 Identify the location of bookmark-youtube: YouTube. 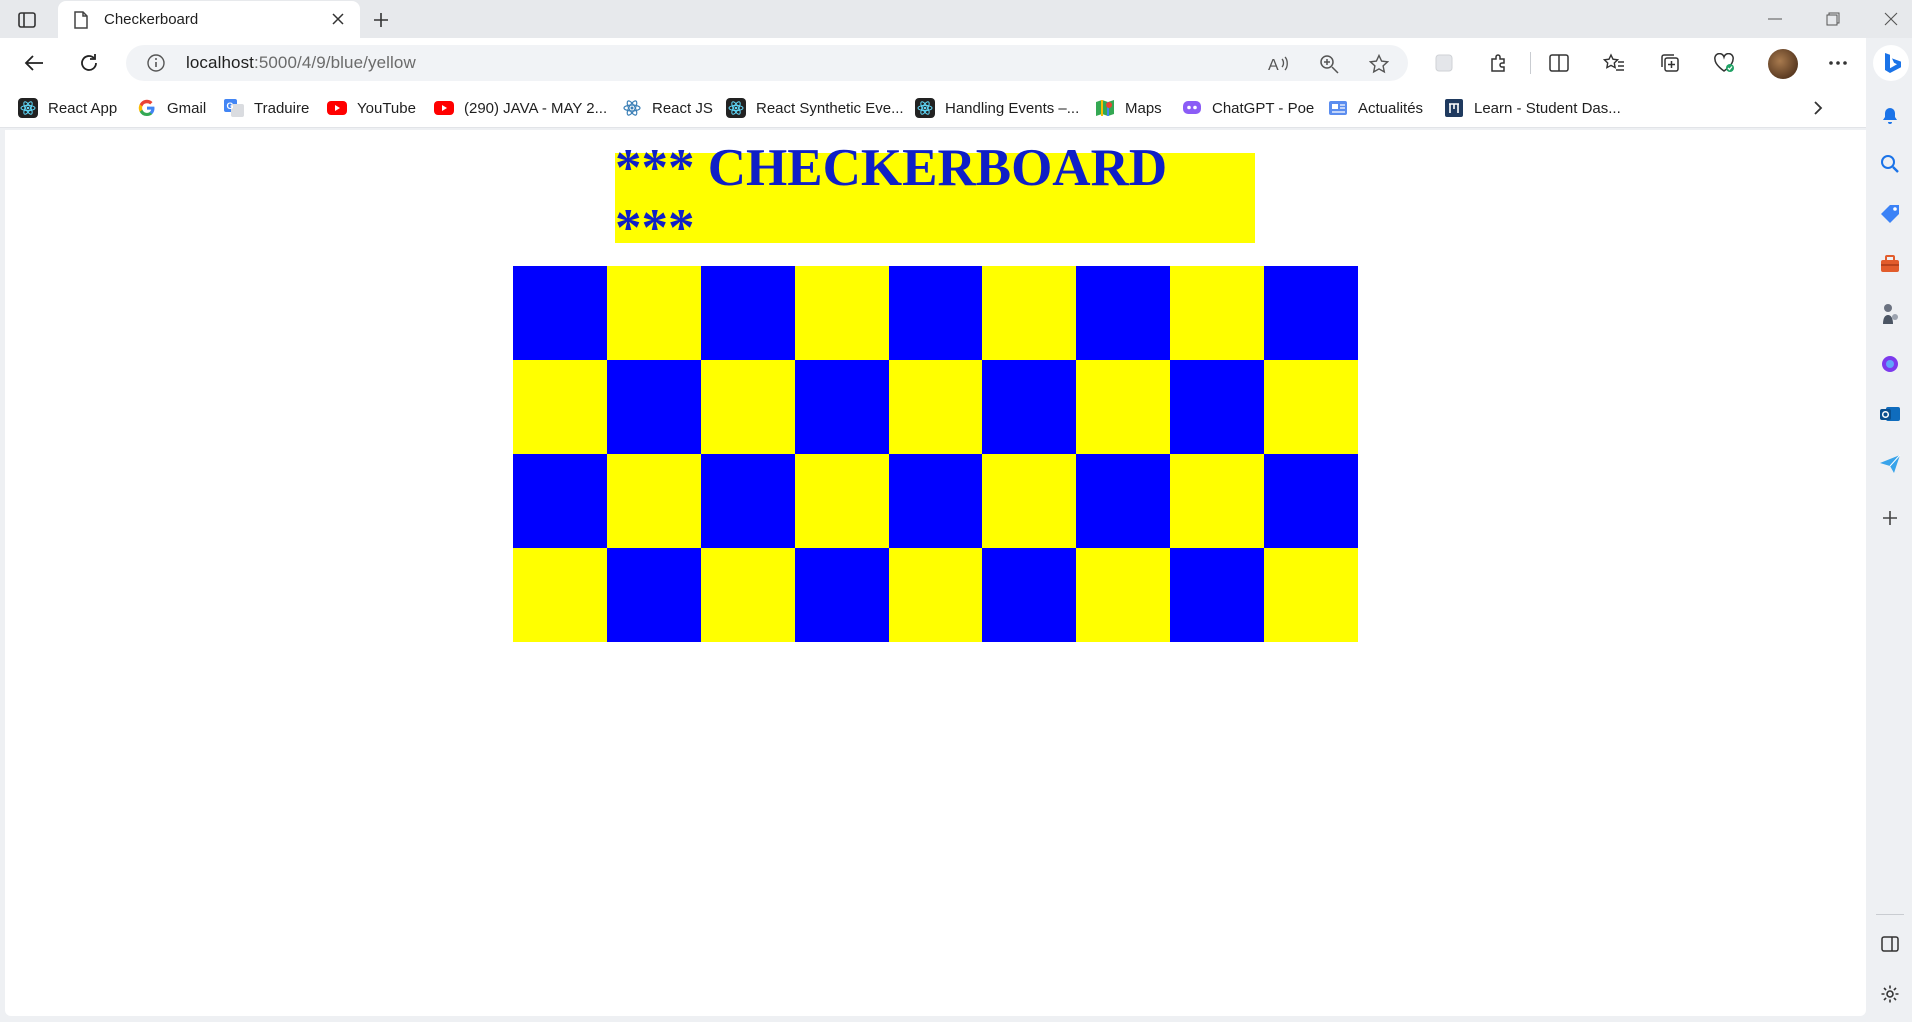
(371, 108).